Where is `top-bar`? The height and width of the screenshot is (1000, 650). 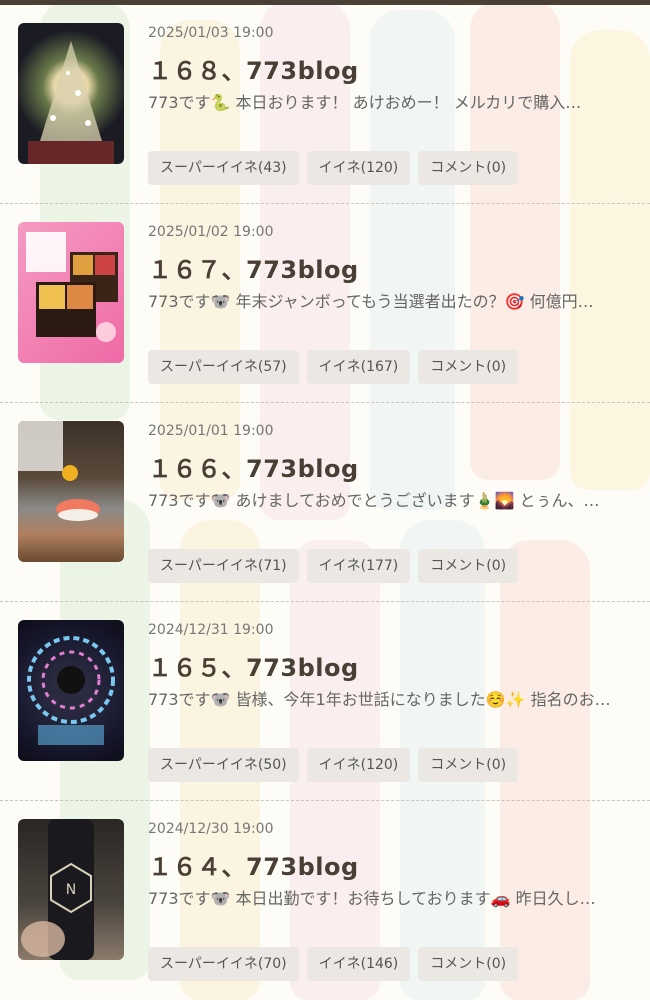
top-bar is located at coordinates (325, 2).